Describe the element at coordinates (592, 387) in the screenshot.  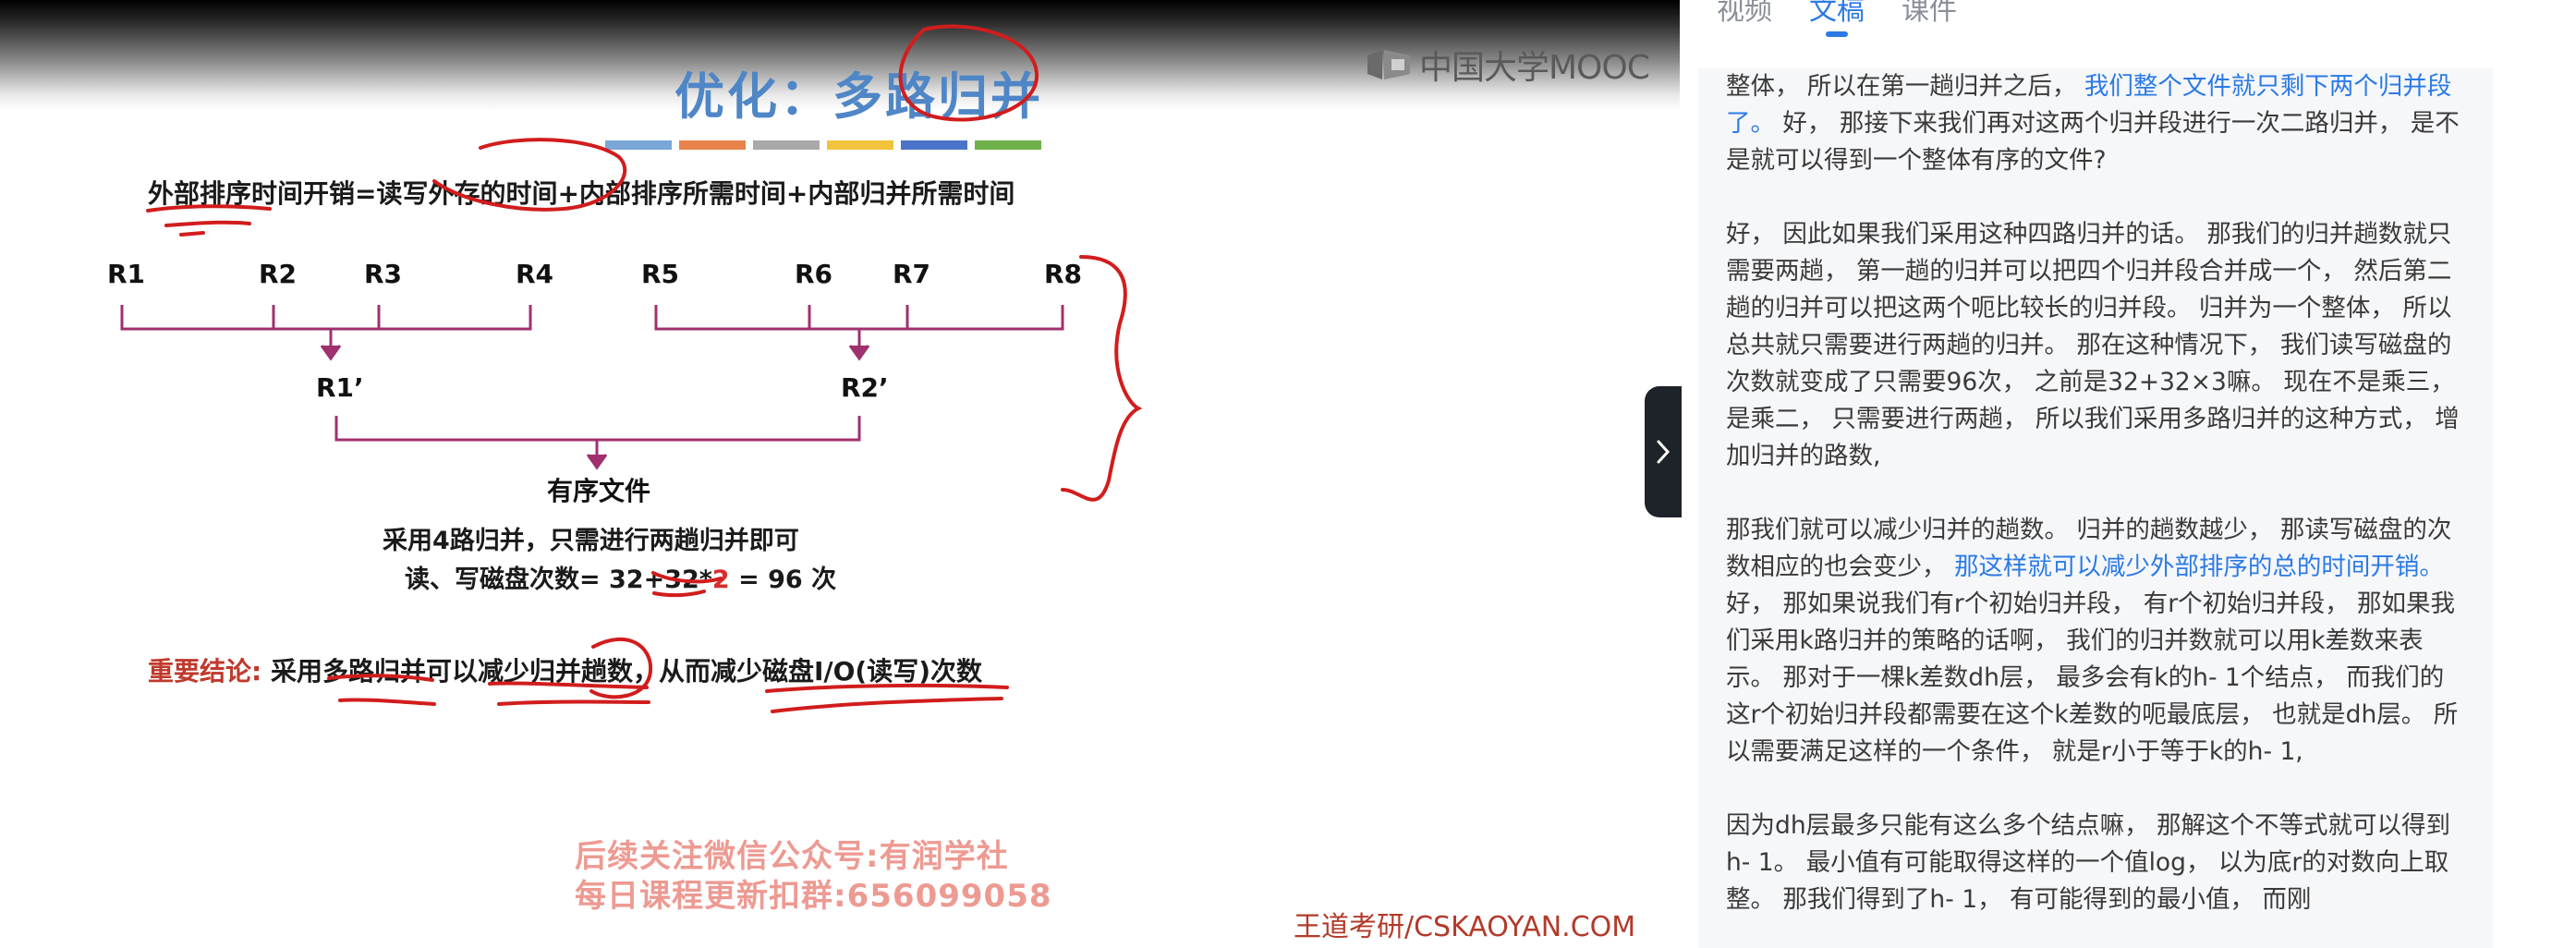
I see `tree-connectors` at that location.